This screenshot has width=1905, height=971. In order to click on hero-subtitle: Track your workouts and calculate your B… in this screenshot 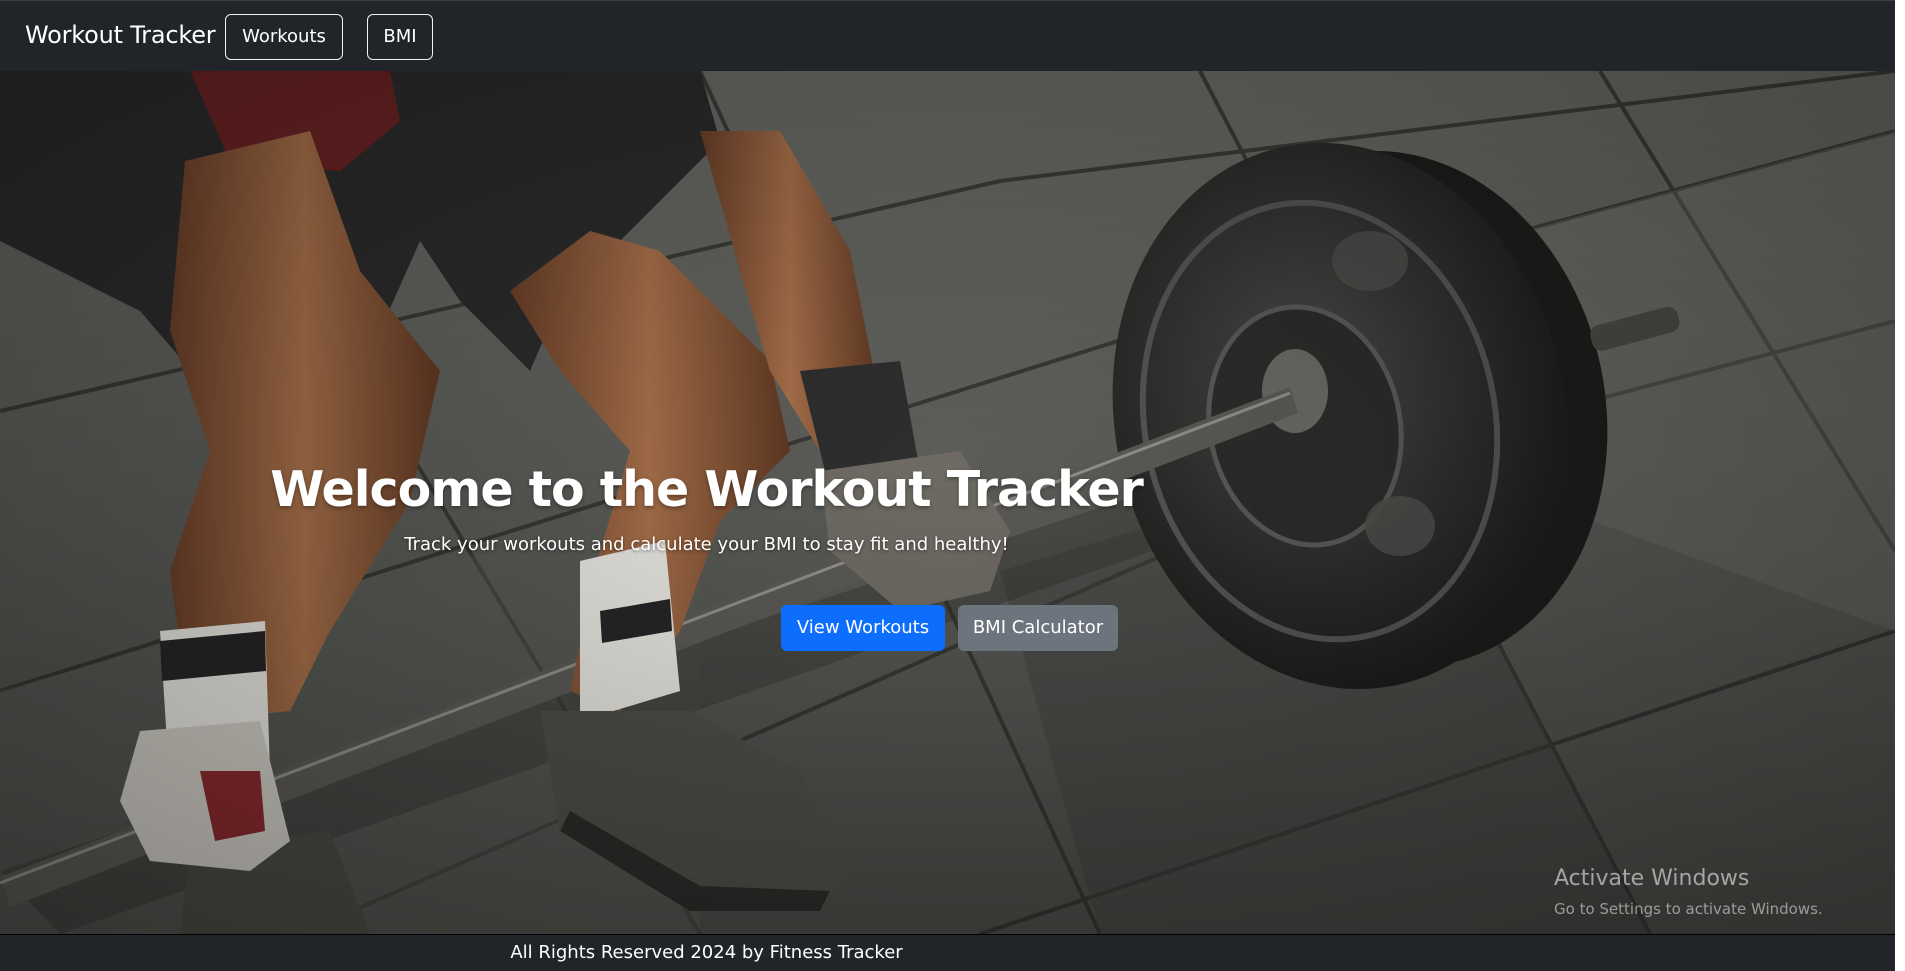, I will do `click(706, 544)`.